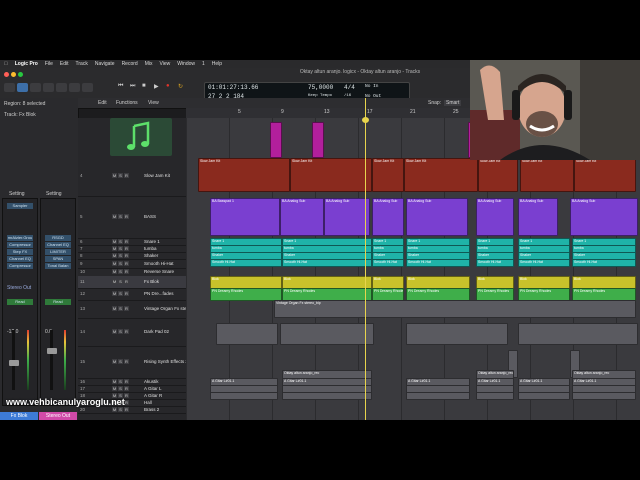 The width and height of the screenshot is (640, 480). What do you see at coordinates (22, 87) in the screenshot?
I see `inspector-icon` at bounding box center [22, 87].